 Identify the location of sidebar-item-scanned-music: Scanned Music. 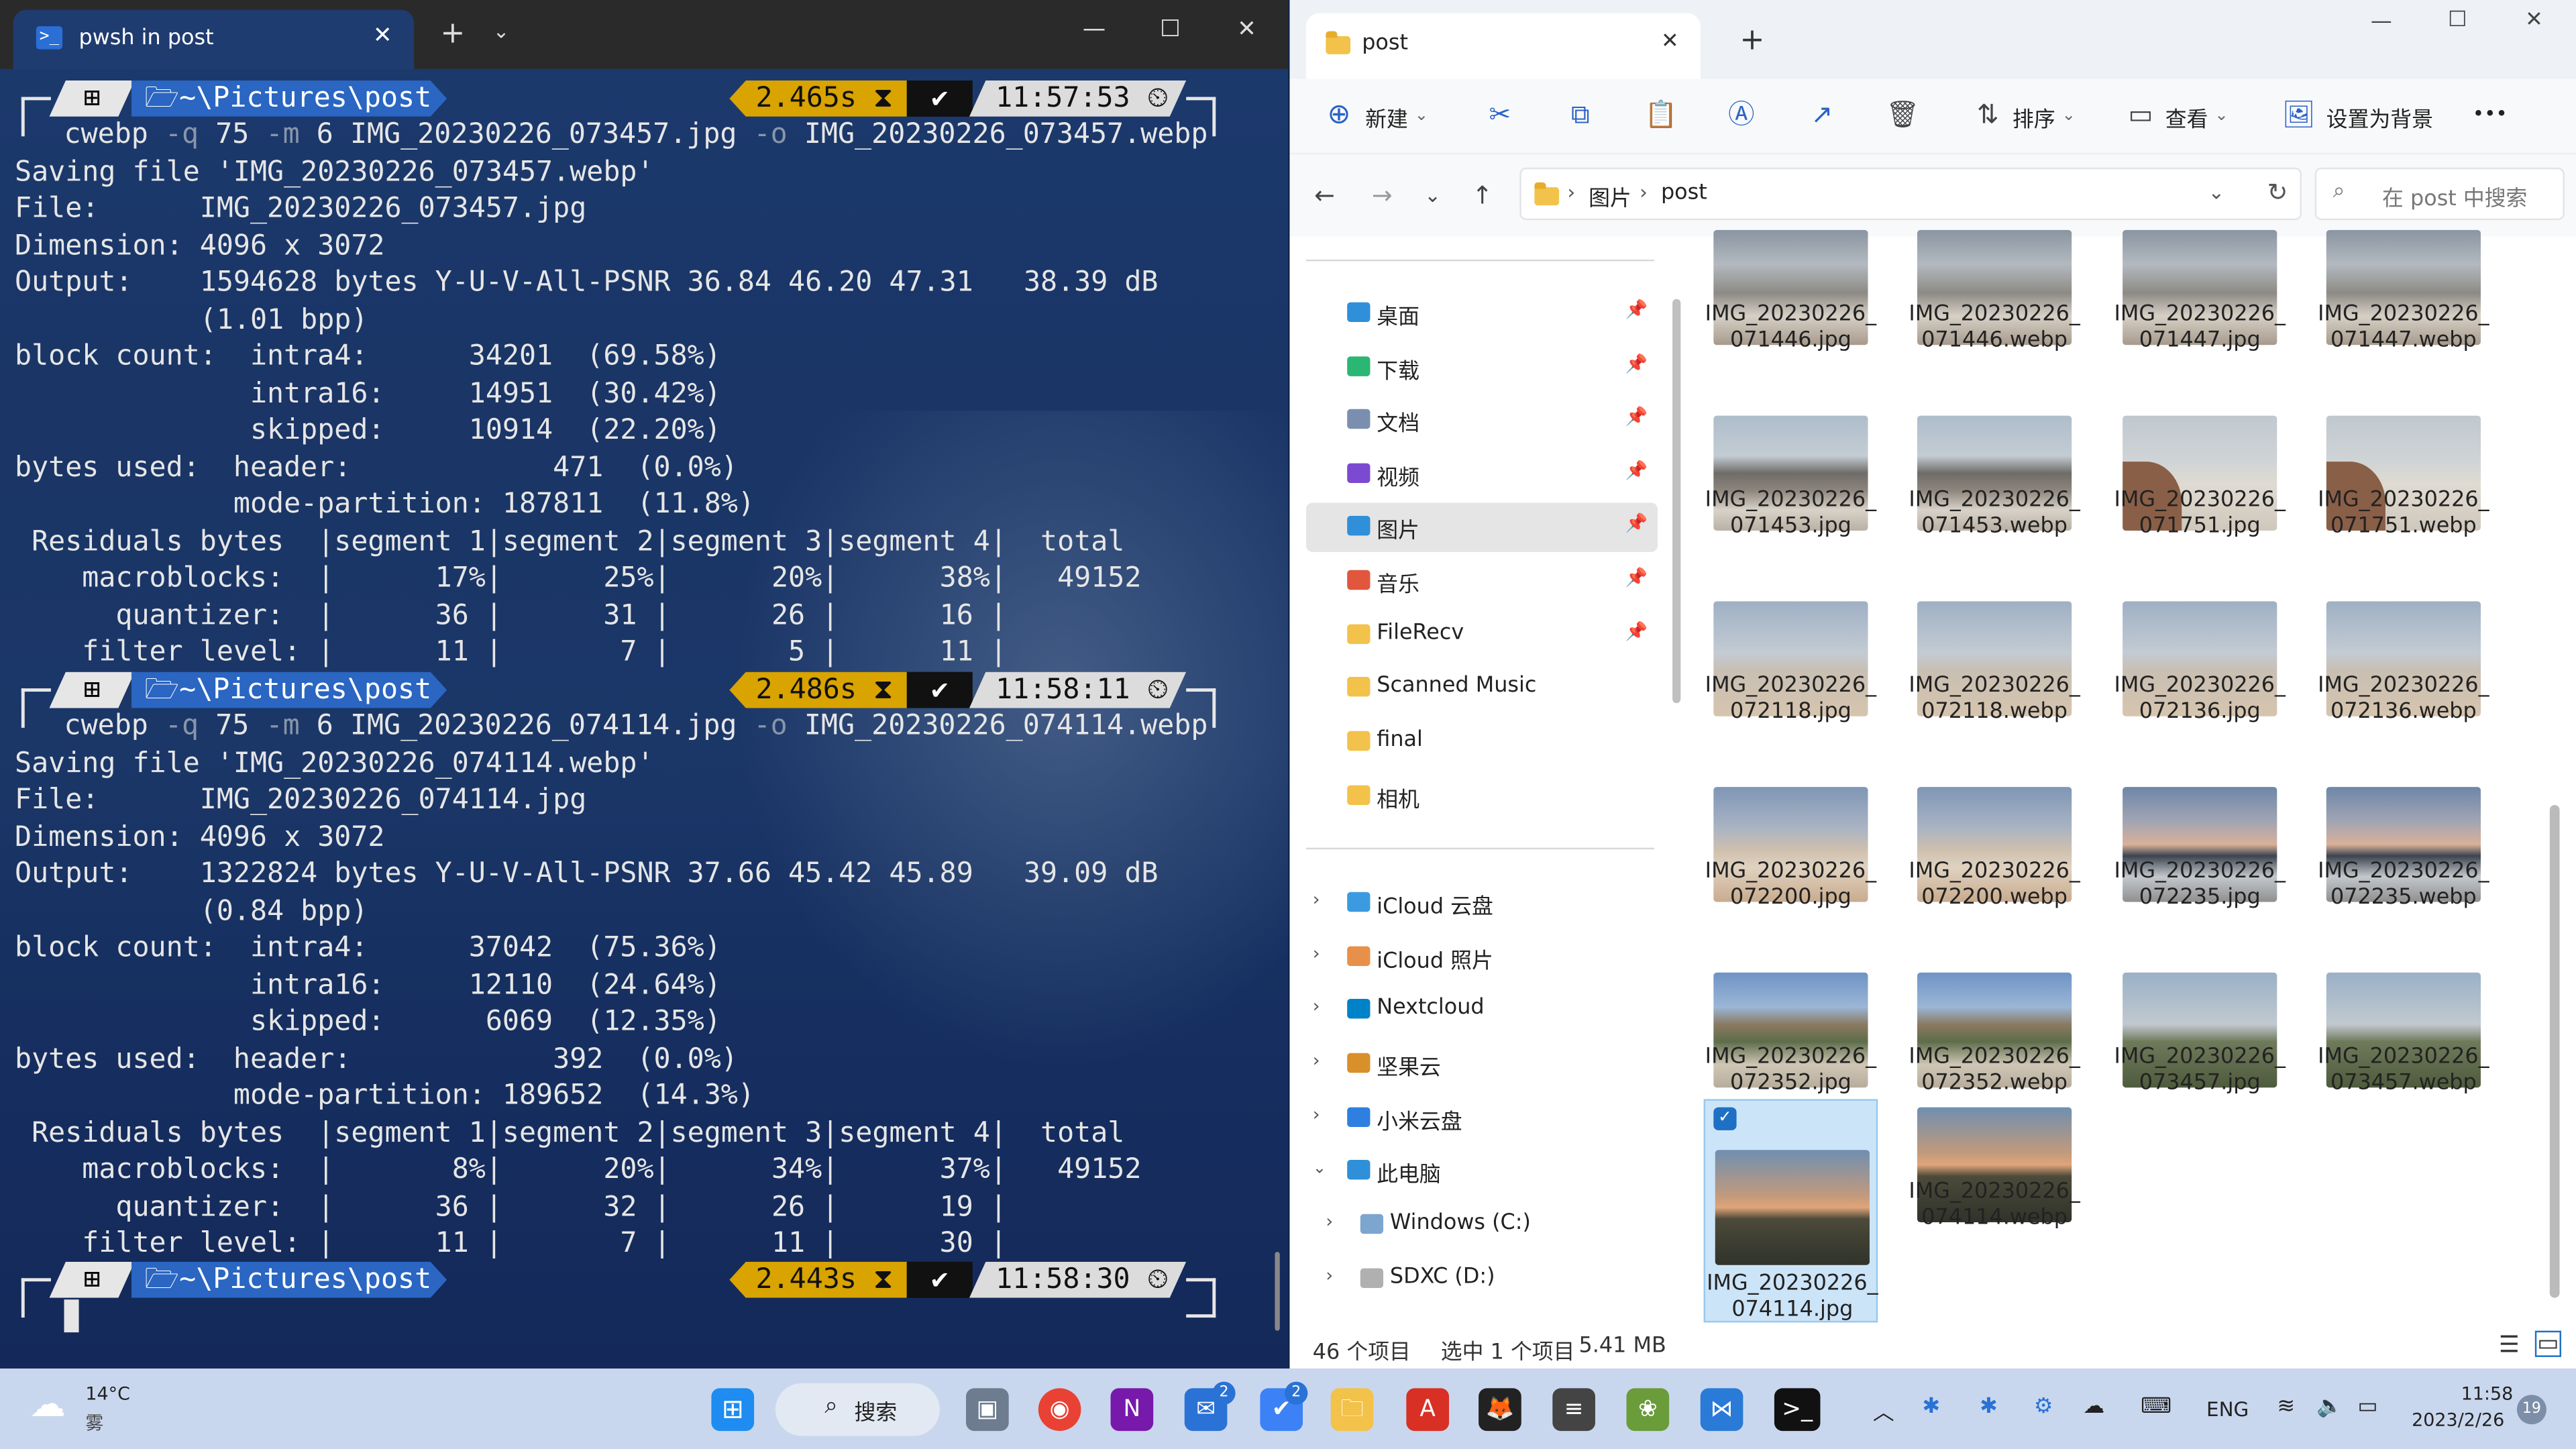
(1482, 687).